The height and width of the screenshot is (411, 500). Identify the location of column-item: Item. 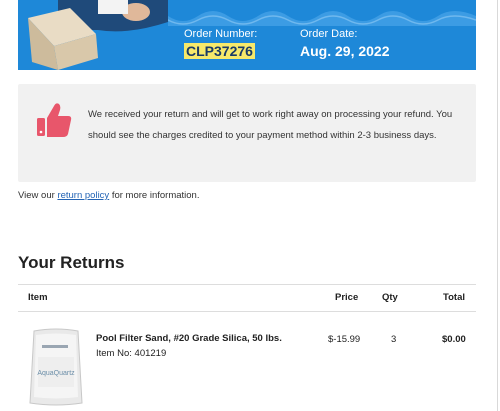
(38, 297).